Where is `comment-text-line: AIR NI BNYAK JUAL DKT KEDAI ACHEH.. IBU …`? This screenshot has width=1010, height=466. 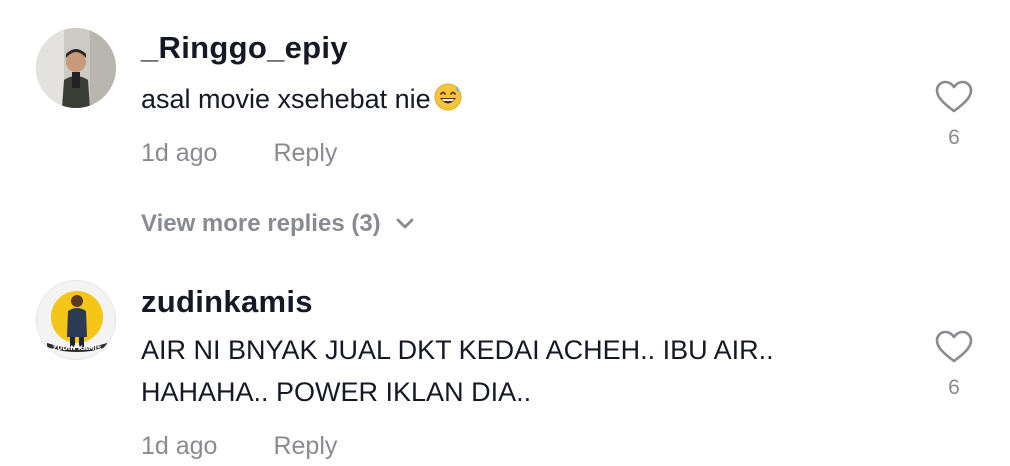 comment-text-line: AIR NI BNYAK JUAL DKT KEDAI ACHEH.. IBU … is located at coordinates (457, 350).